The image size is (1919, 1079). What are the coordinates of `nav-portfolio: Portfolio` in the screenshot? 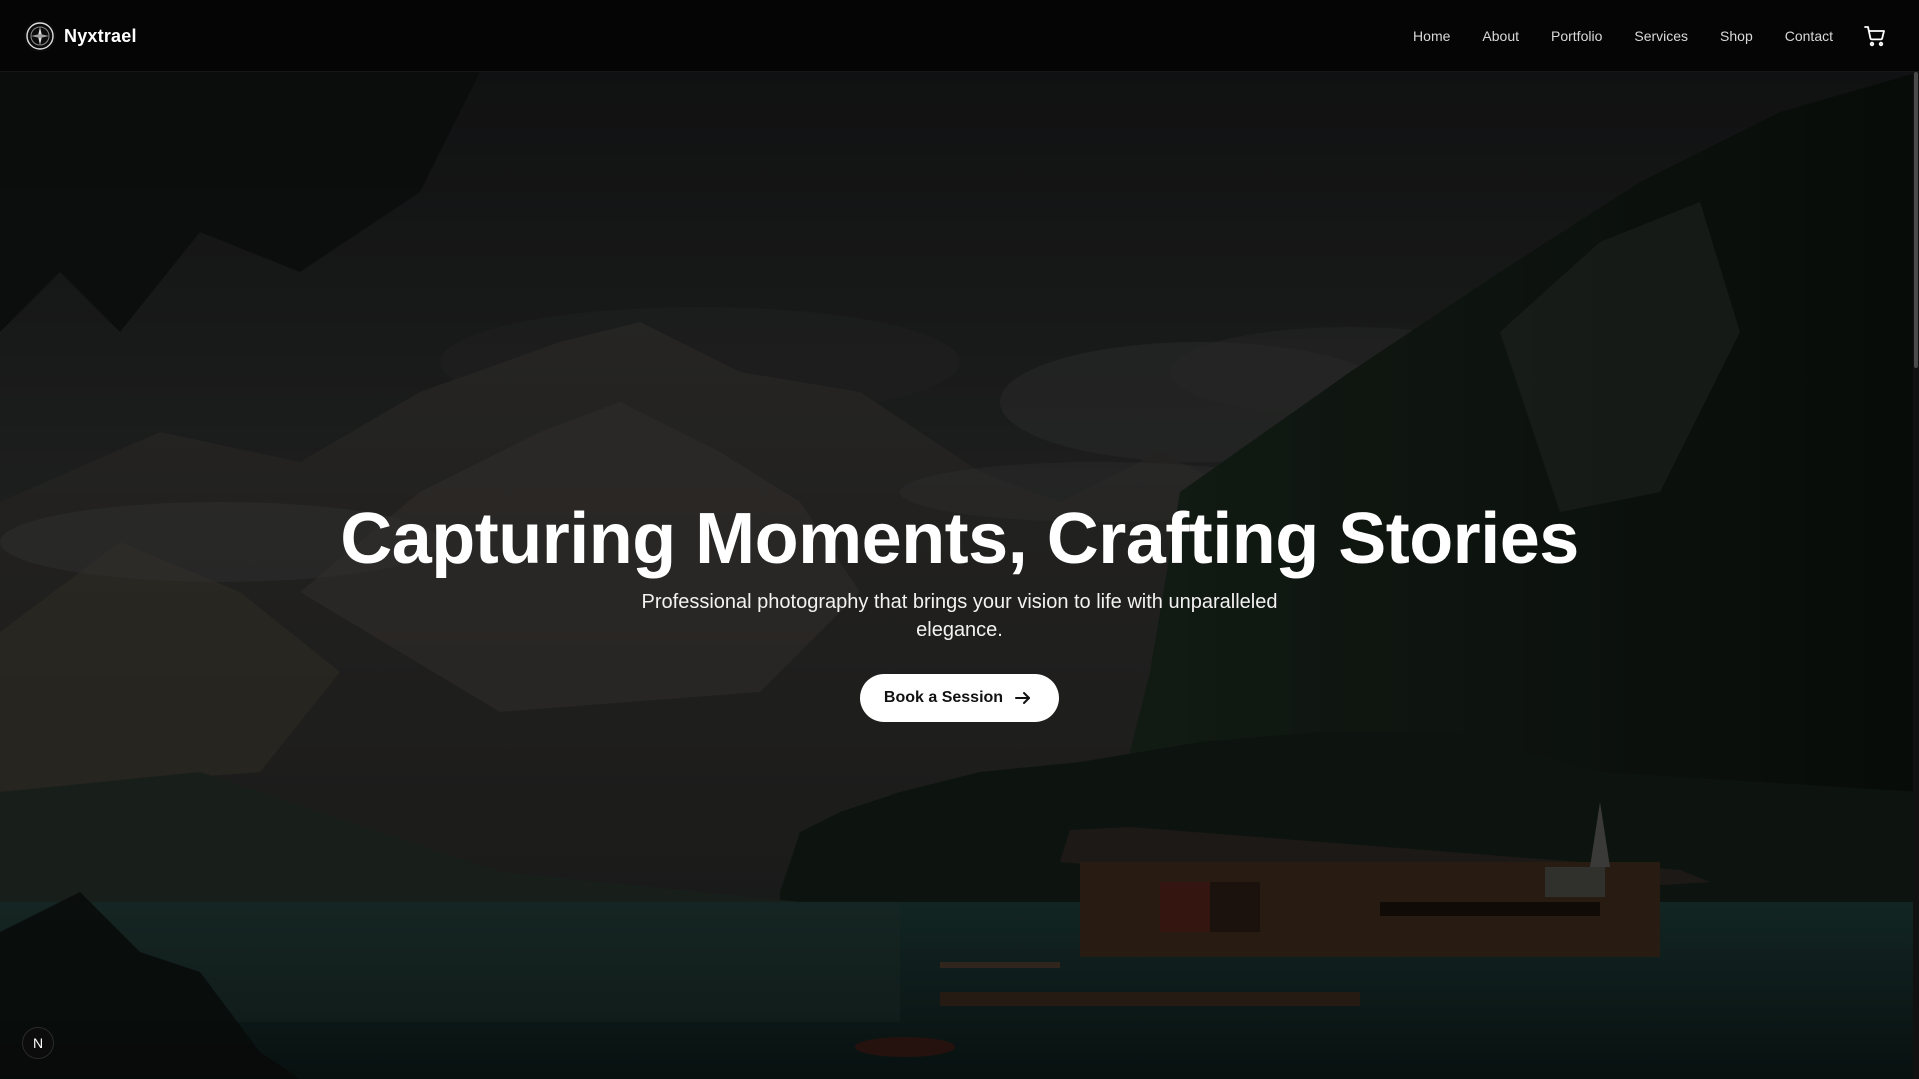 It's located at (1576, 36).